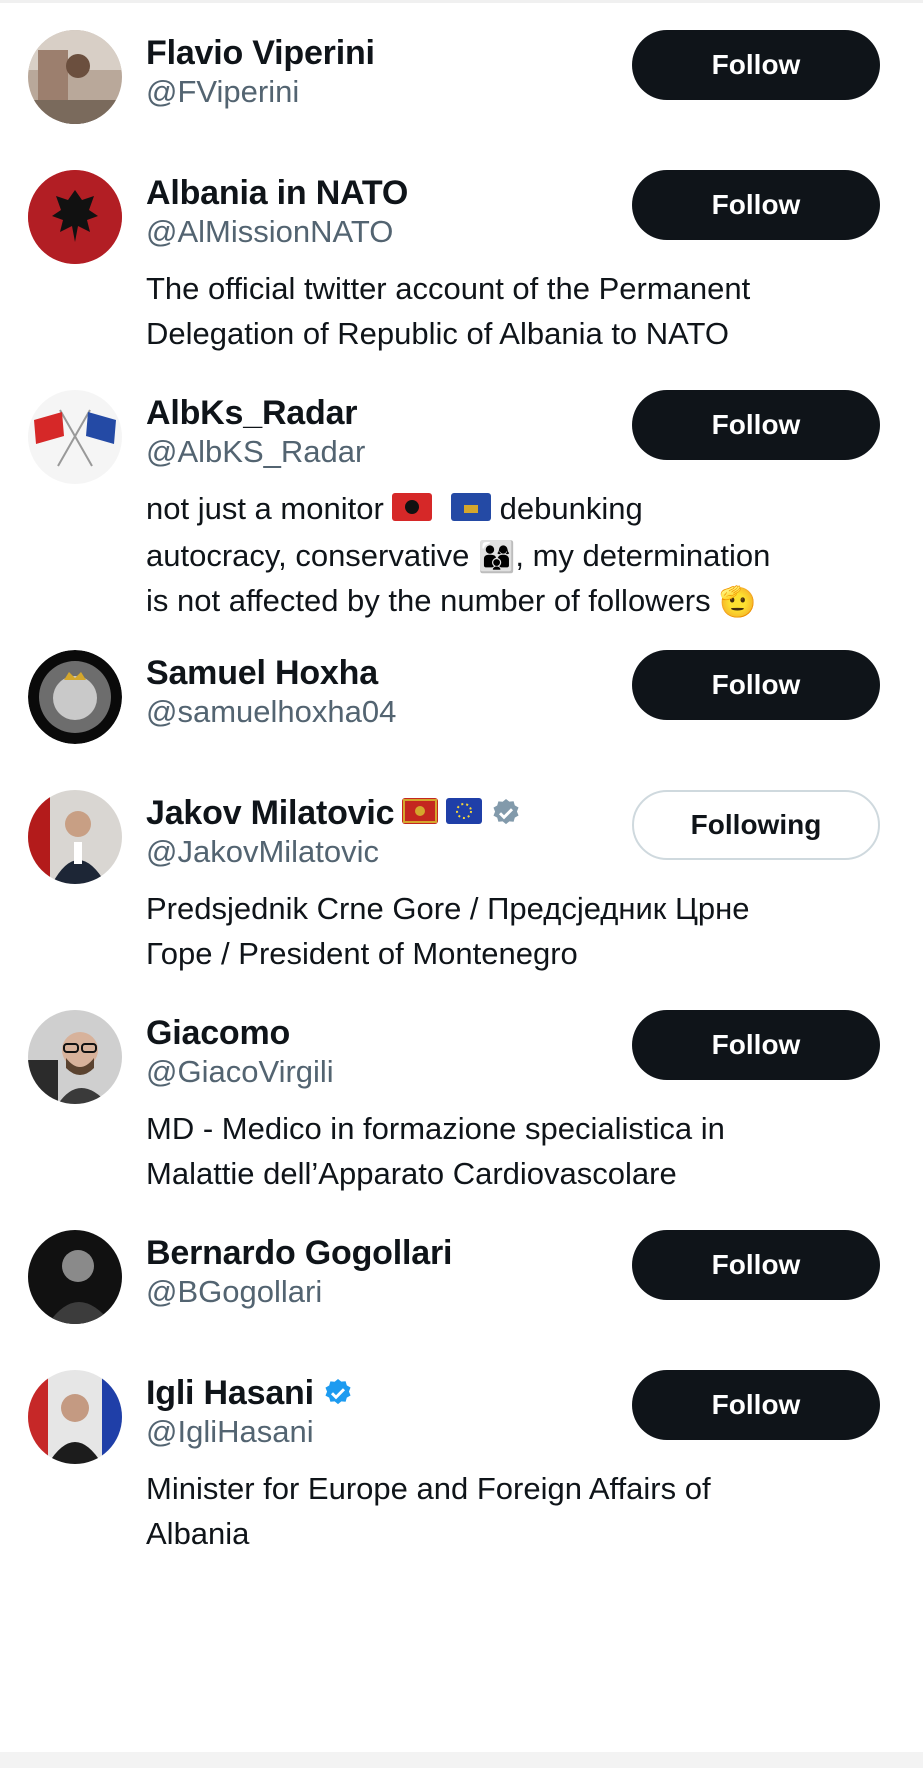  What do you see at coordinates (496, 558) in the screenshot?
I see `family-emoji-icon: 👨‍👩‍👦` at bounding box center [496, 558].